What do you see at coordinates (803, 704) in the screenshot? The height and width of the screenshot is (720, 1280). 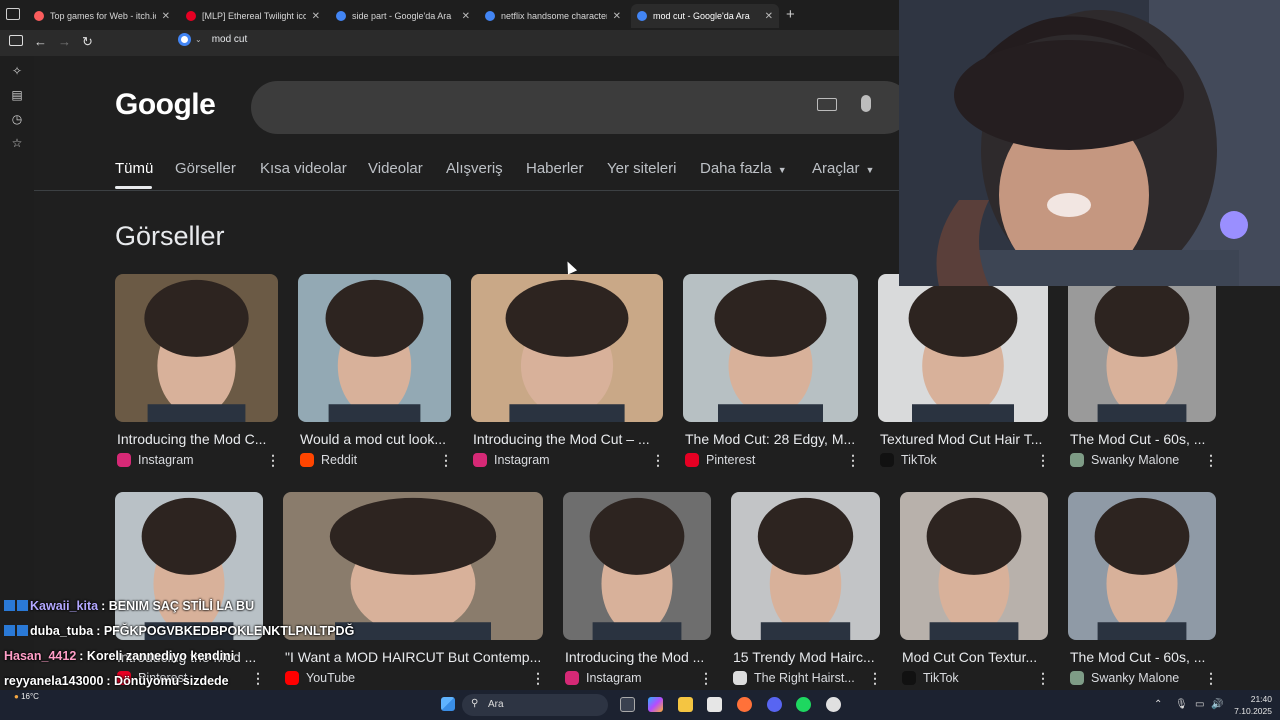 I see `spotify-icon` at bounding box center [803, 704].